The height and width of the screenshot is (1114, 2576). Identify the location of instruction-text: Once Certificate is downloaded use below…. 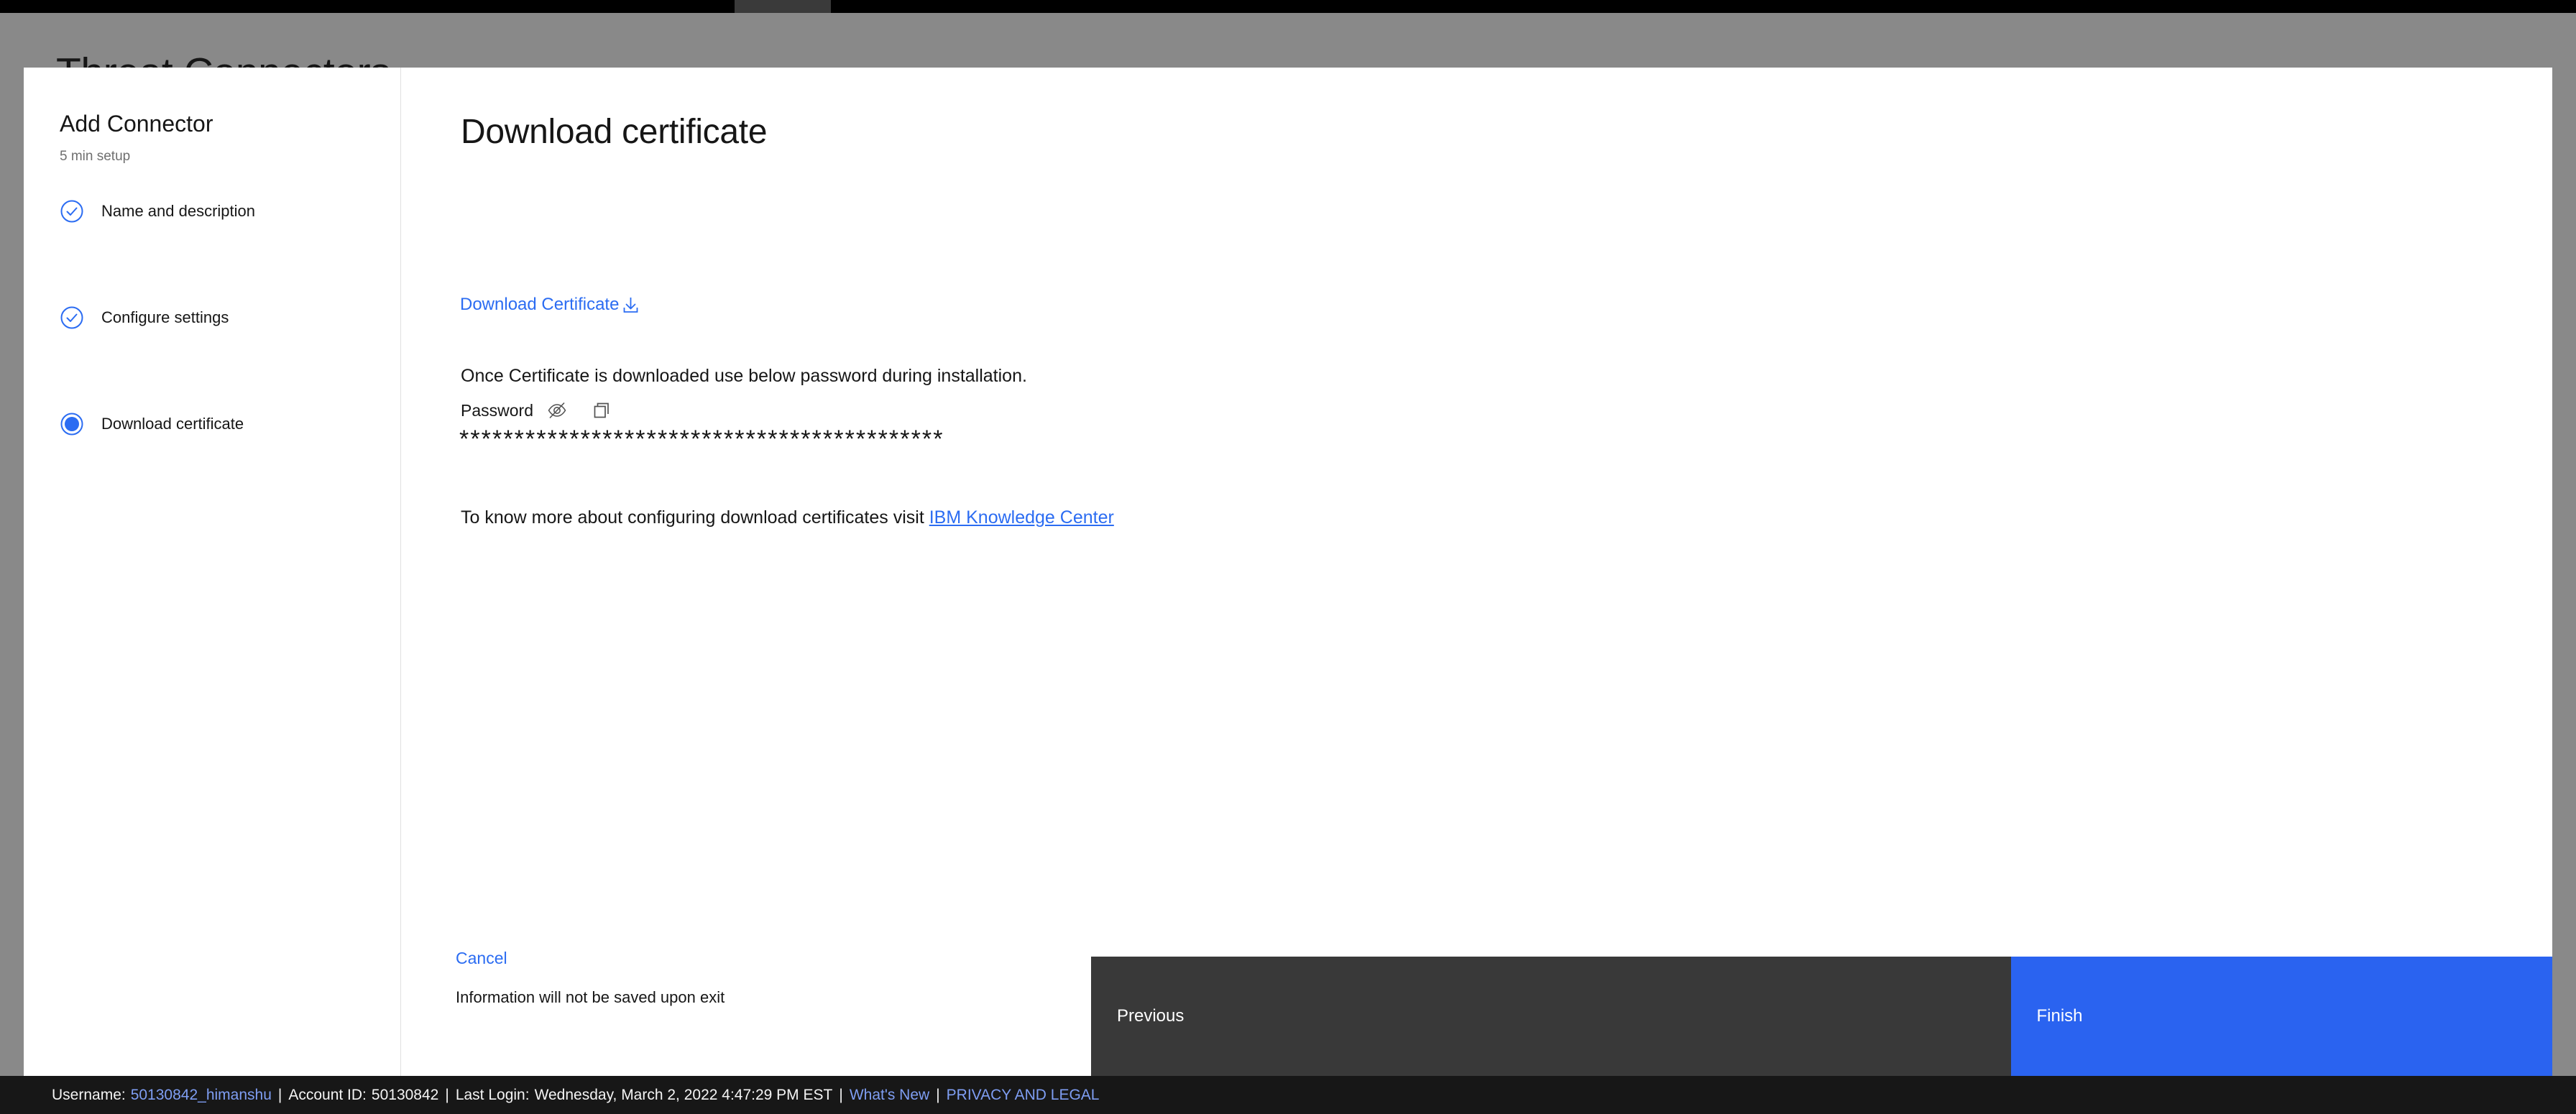
(744, 376).